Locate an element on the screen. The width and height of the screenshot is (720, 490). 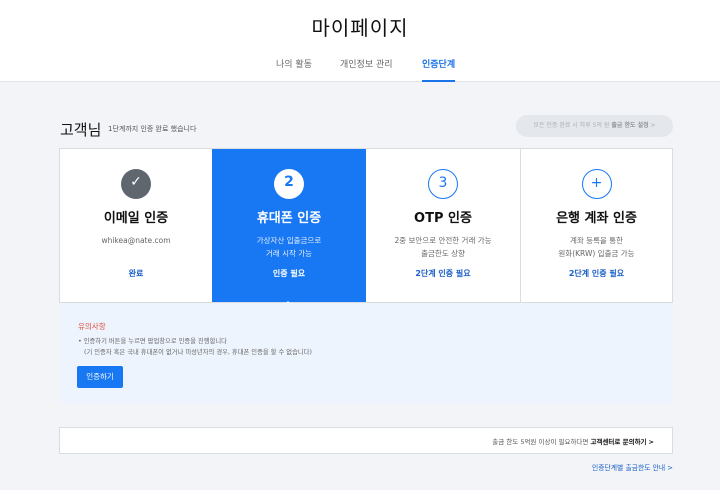
withdrawal-limit-button: 모든 인증 완료 시 하루 5억 원 출금 한도 설정 > is located at coordinates (594, 126).